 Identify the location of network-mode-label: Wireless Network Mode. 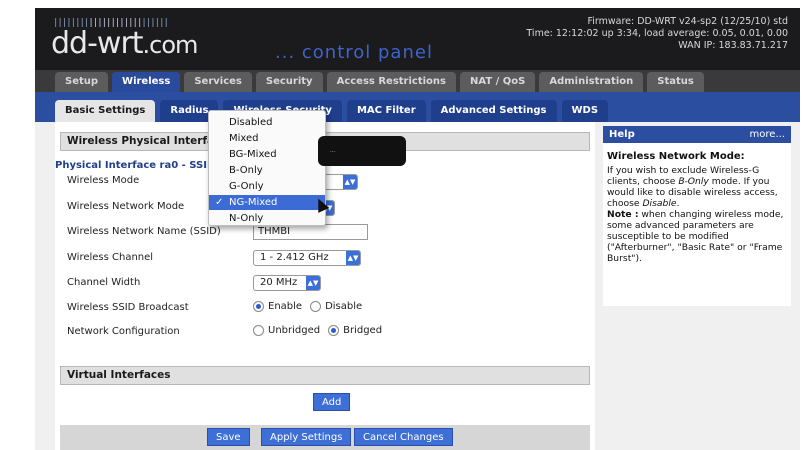
(126, 206).